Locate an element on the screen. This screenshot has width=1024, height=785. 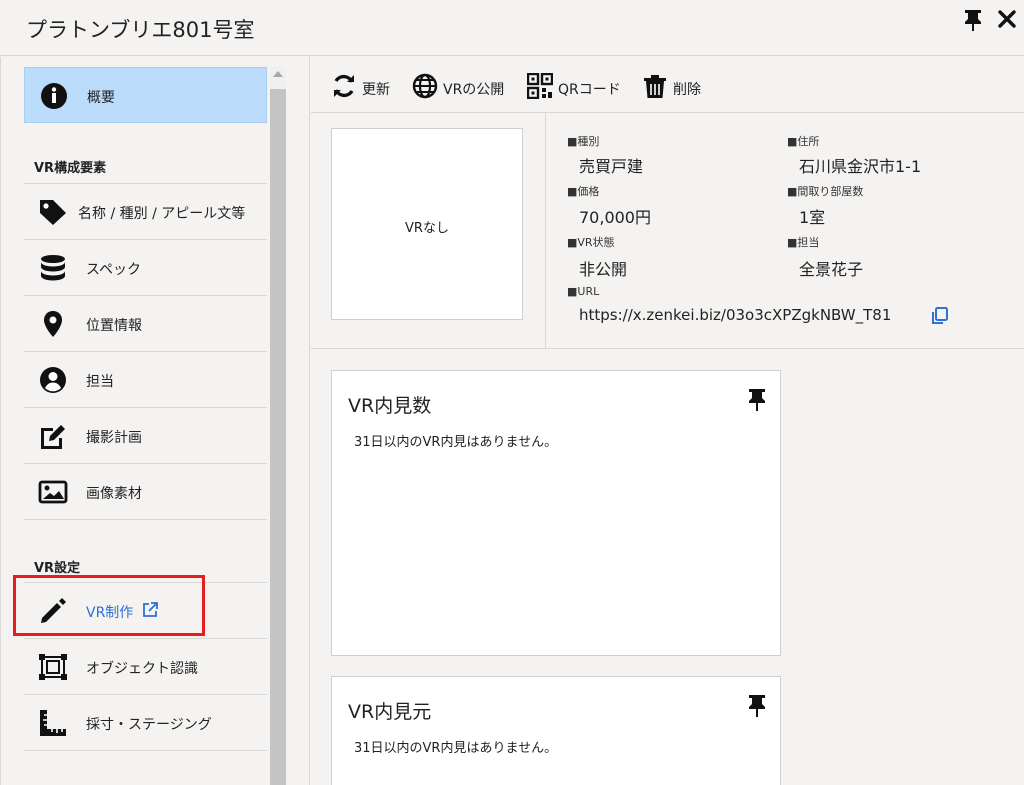
staff-label: ■担当 is located at coordinates (803, 242).